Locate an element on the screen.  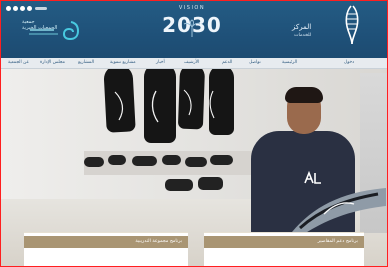
program-card-1-label: برنامج مجموعة التدريبية is located at coordinates (158, 241).